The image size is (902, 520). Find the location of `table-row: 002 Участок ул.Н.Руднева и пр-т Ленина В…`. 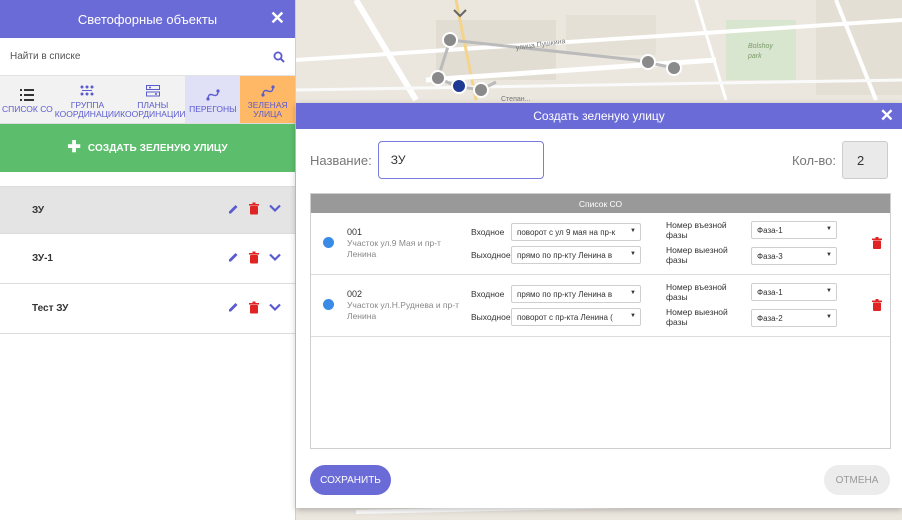

table-row: 002 Участок ул.Н.Руднева и пр-т Ленина В… is located at coordinates (600, 306).